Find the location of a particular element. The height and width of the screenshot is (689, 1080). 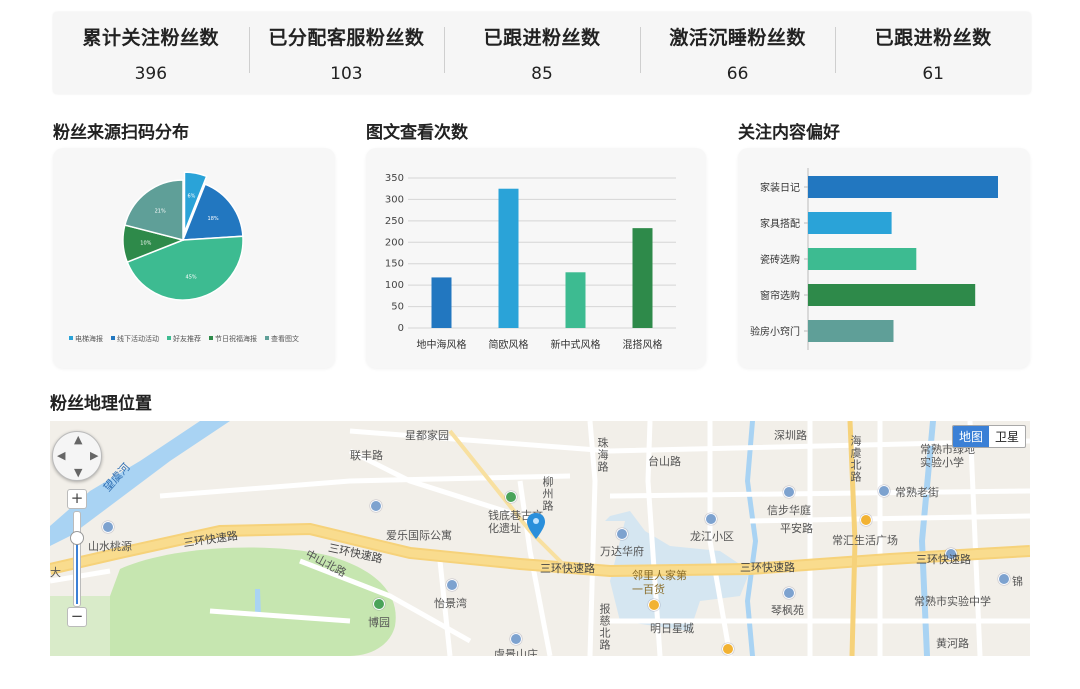

x-tick-label: 简欧风格 is located at coordinates (509, 344).